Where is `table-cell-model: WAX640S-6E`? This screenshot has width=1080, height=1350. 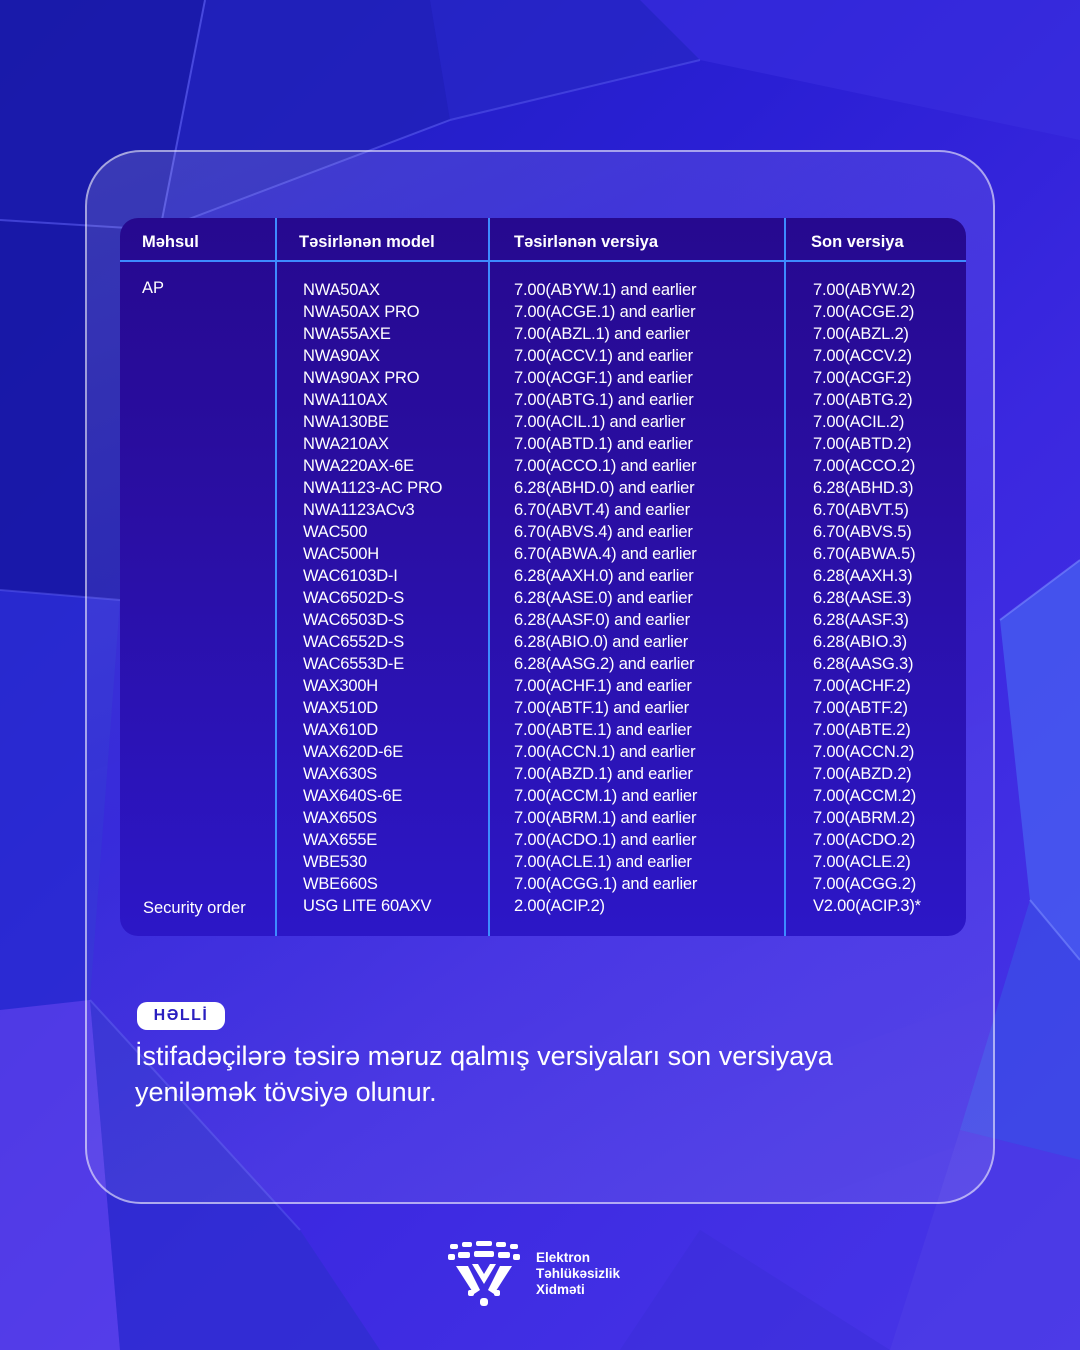 table-cell-model: WAX640S-6E is located at coordinates (353, 796).